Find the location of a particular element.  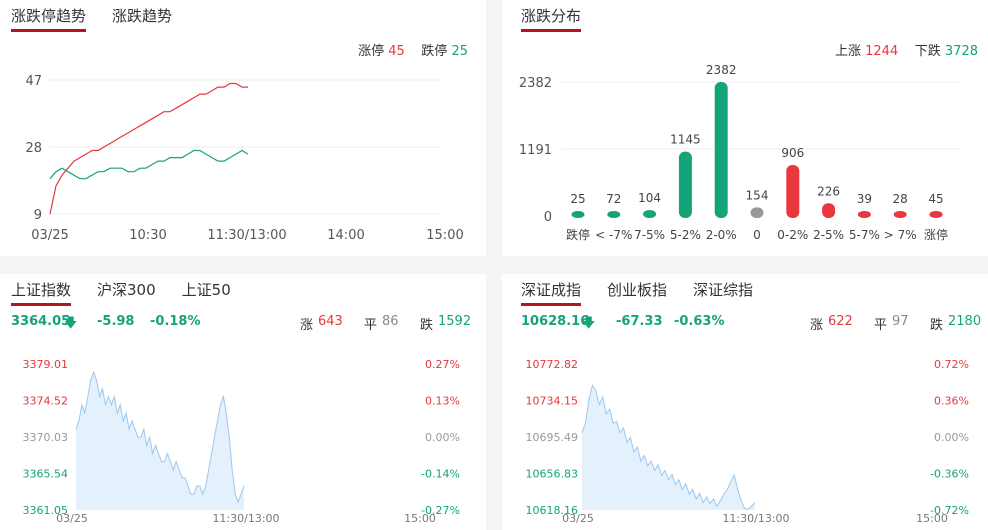

y-left-label: 10734.15 is located at coordinates (552, 401).